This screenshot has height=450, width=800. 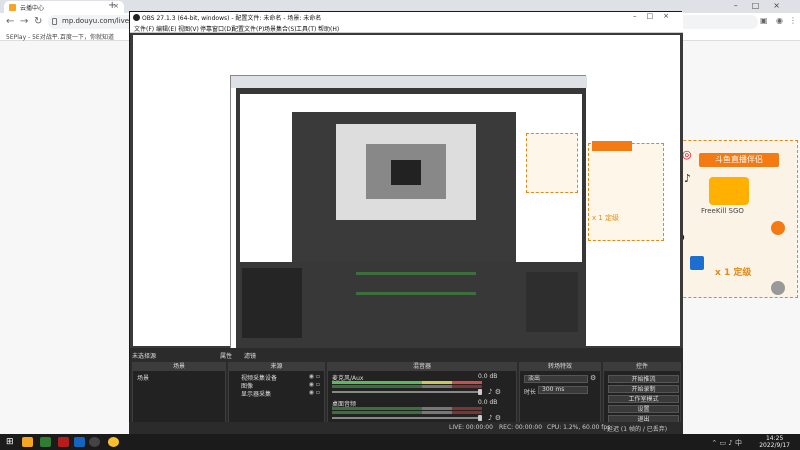 I want to click on menu-view: 视图(V), so click(x=188, y=28).